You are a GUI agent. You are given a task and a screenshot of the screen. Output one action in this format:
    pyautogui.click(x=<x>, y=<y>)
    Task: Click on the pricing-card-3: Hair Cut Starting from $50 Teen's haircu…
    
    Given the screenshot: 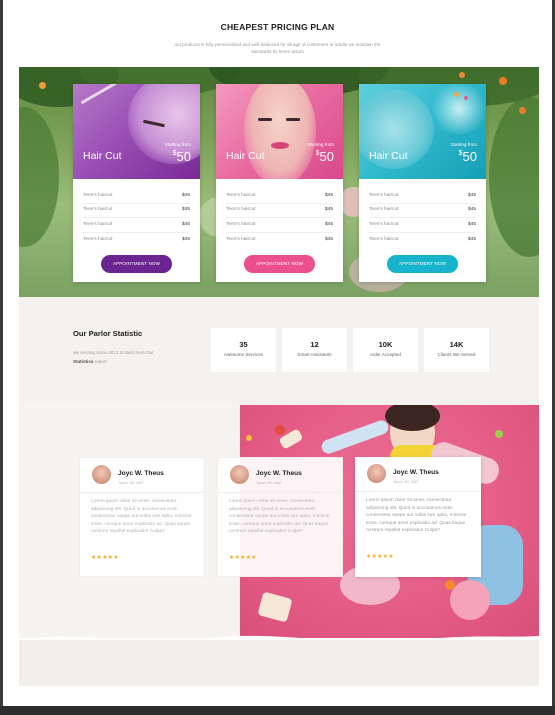 What is the action you would take?
    pyautogui.click(x=422, y=183)
    